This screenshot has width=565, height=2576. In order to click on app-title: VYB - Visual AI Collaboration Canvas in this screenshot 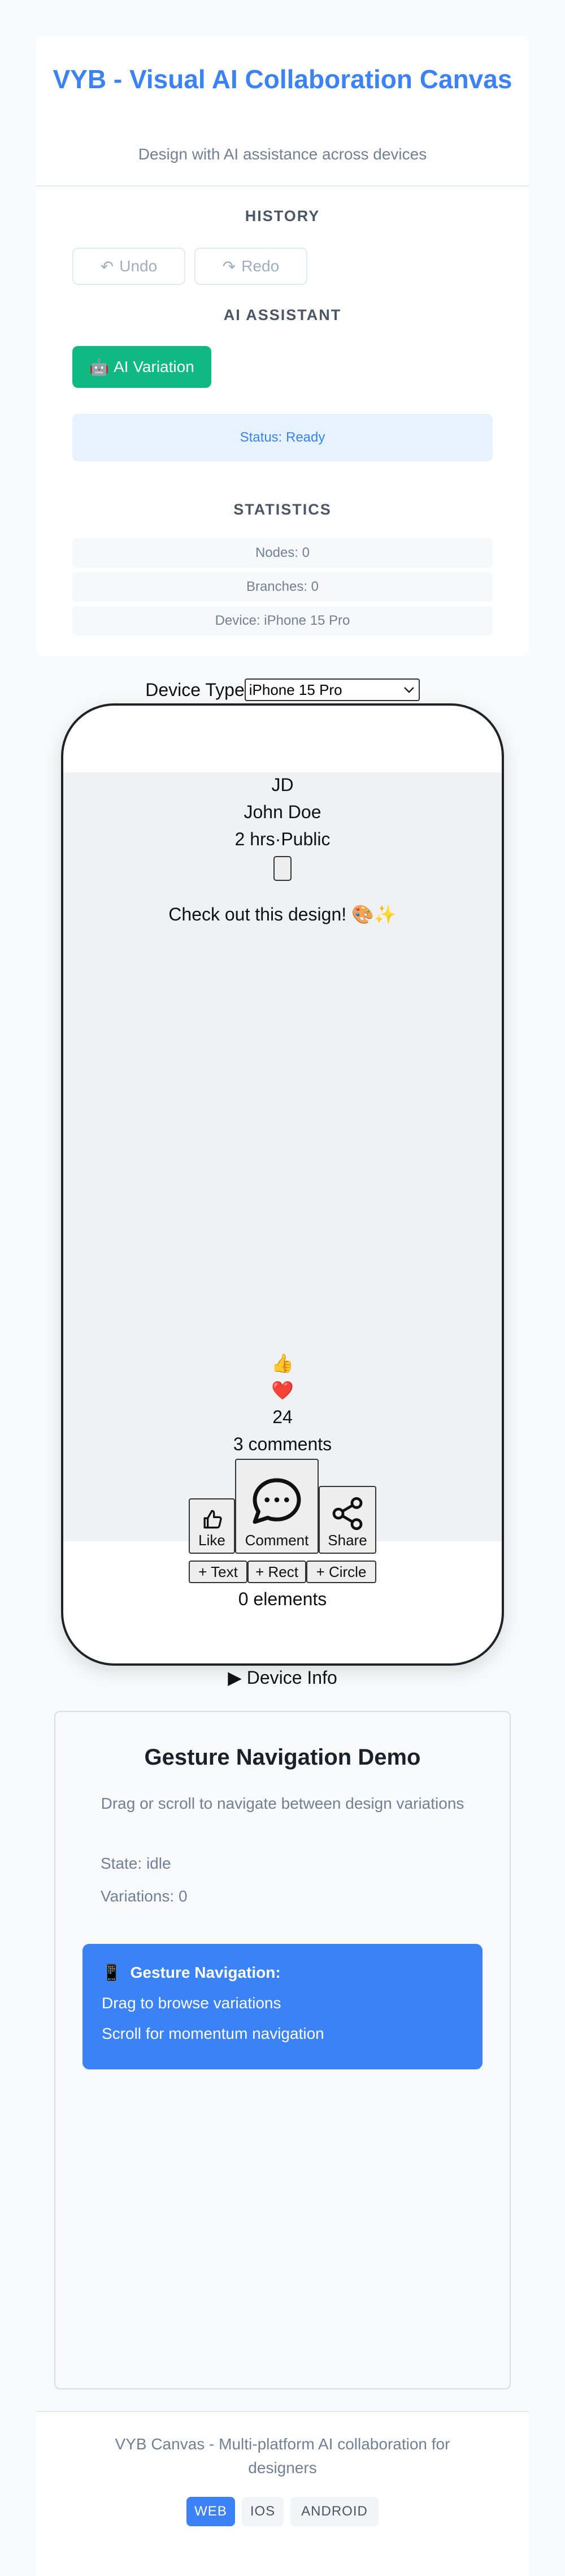, I will do `click(282, 79)`.